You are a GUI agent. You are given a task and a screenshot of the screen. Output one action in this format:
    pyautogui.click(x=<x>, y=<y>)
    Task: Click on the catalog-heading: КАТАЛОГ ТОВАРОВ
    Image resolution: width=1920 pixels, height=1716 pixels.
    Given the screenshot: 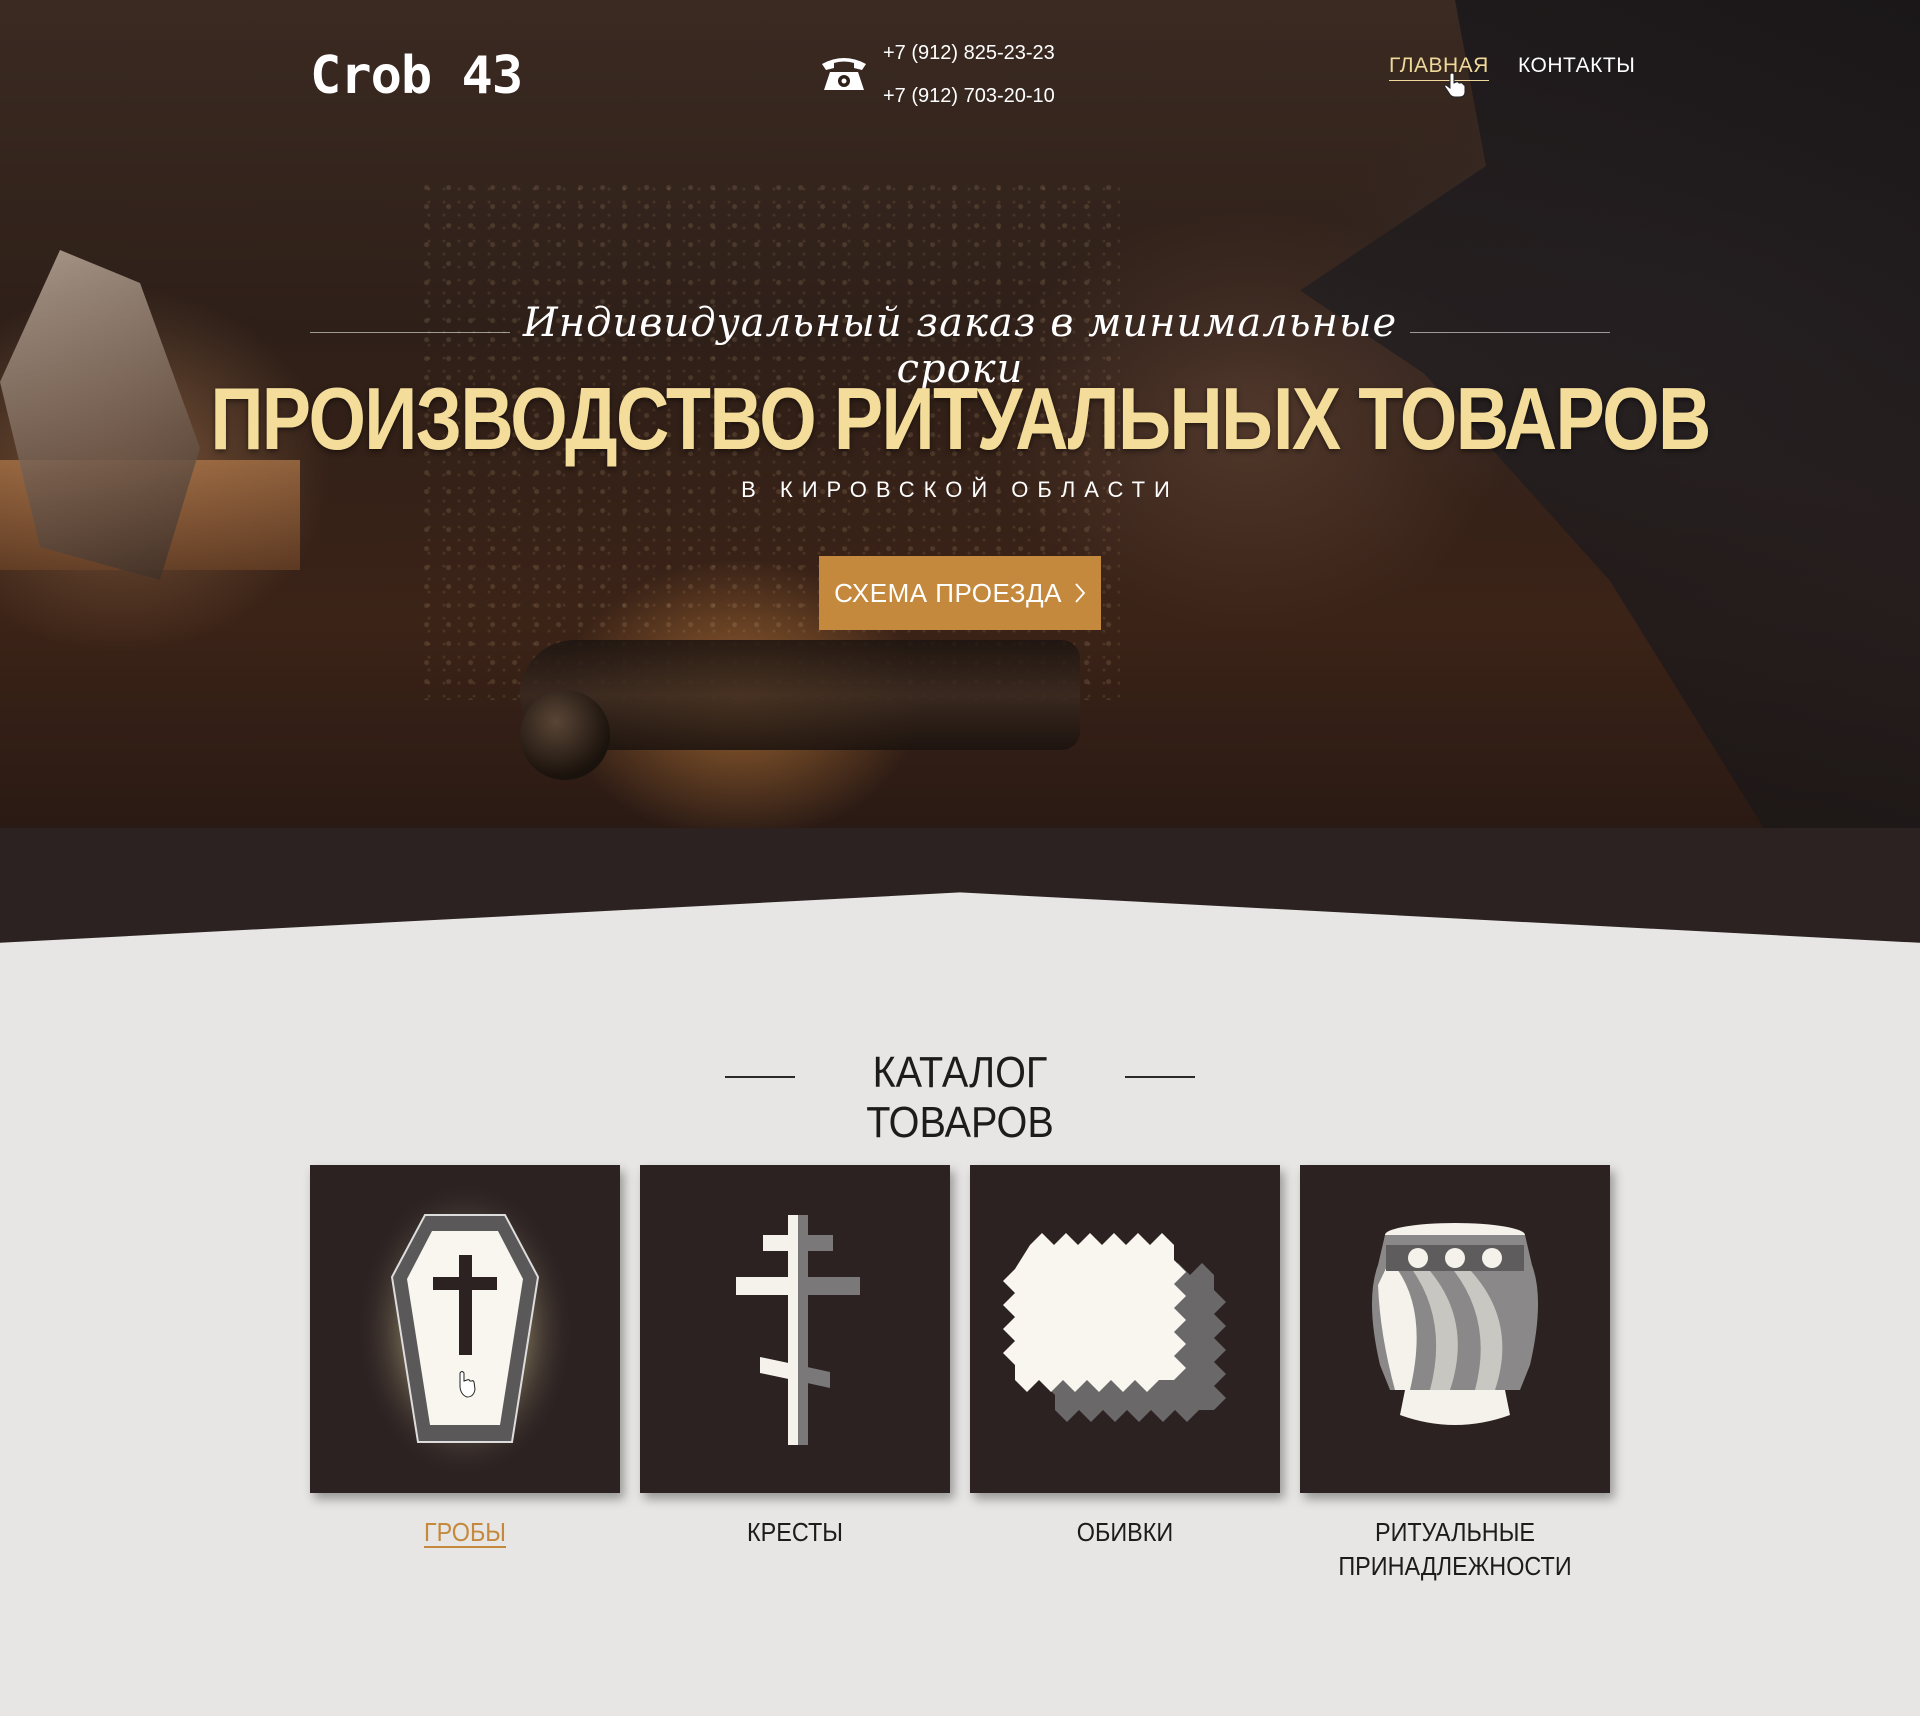 What is the action you would take?
    pyautogui.click(x=960, y=1097)
    